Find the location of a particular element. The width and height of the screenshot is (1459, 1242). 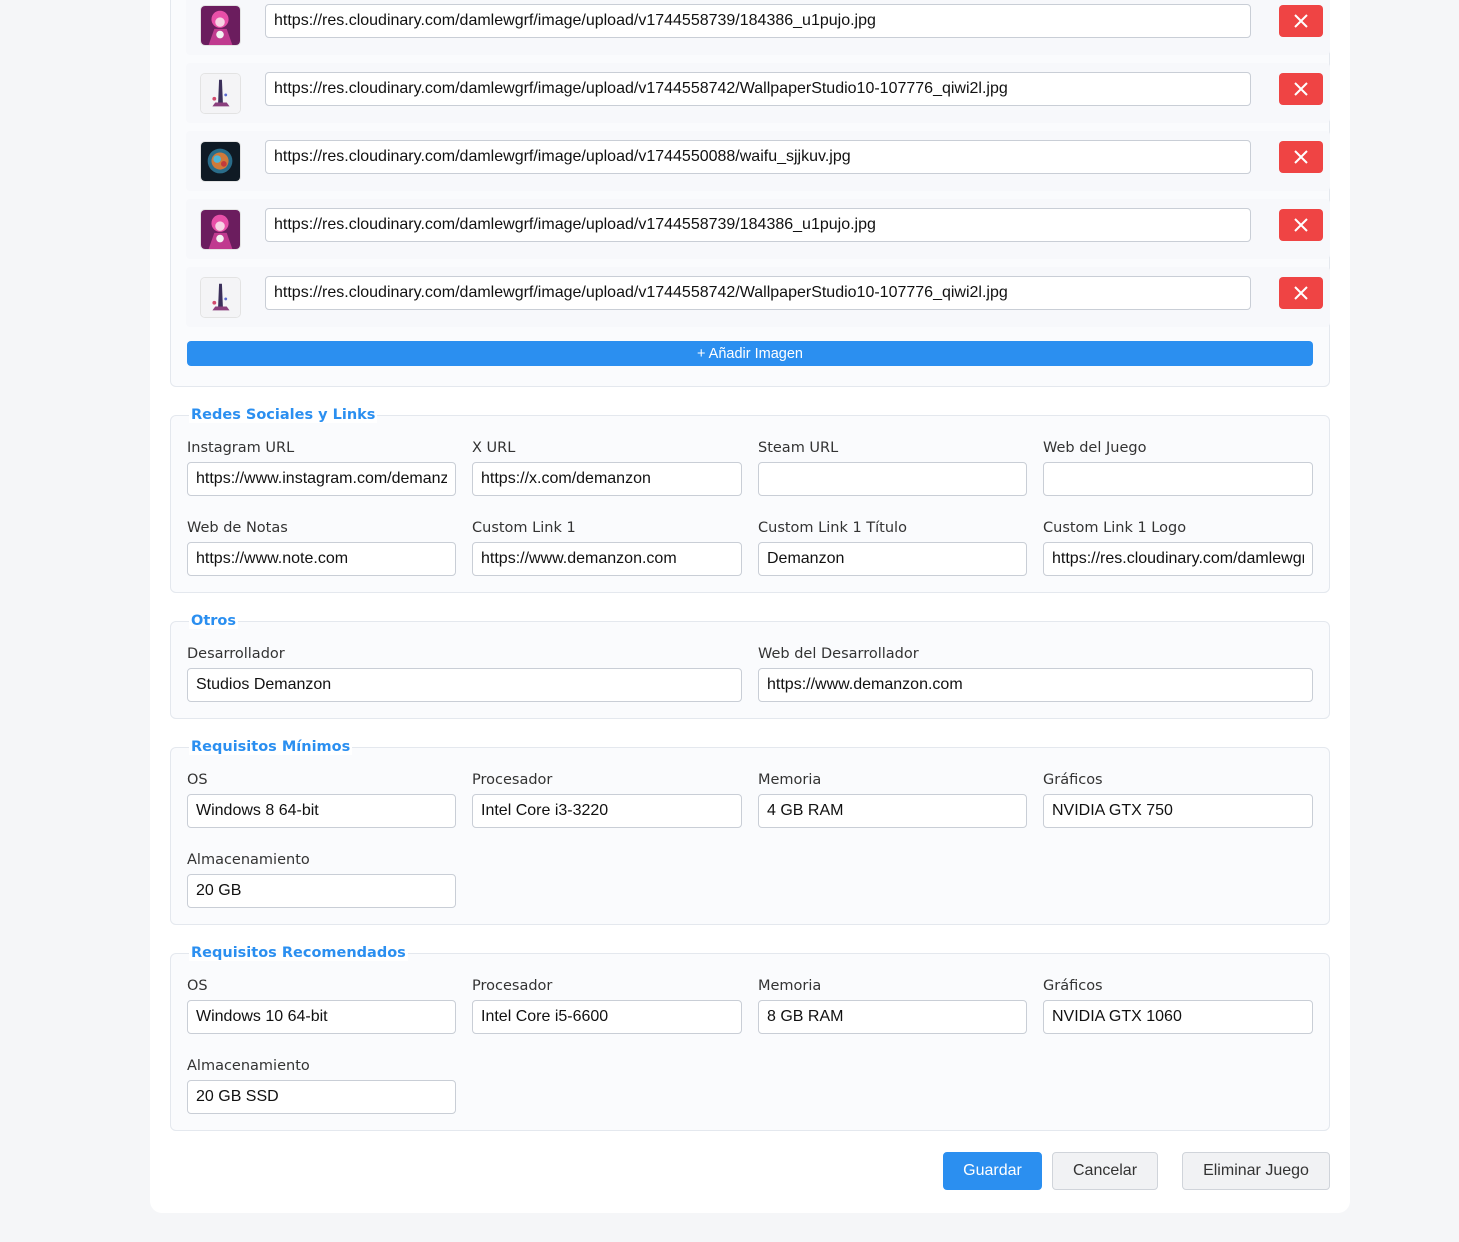

x-url-label: X URL is located at coordinates (494, 448).